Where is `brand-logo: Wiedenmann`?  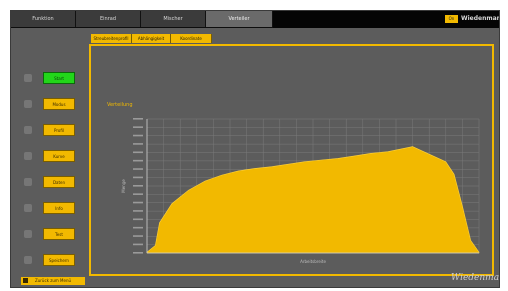 brand-logo: Wiedenmann is located at coordinates (480, 18).